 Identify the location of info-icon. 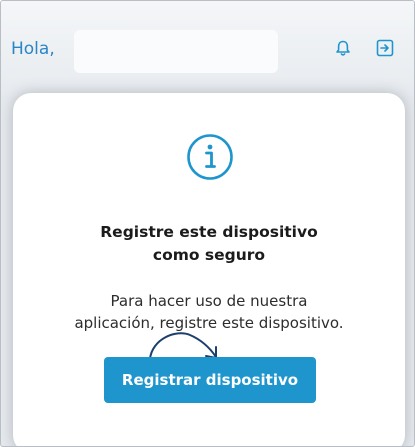
(210, 157).